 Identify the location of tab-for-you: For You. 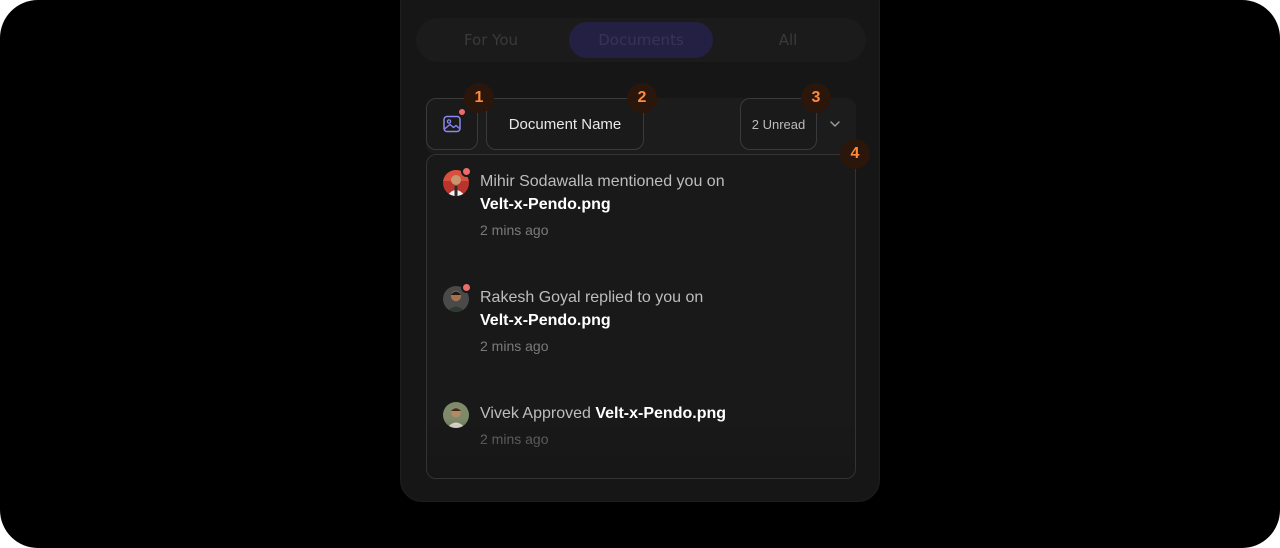
(491, 40).